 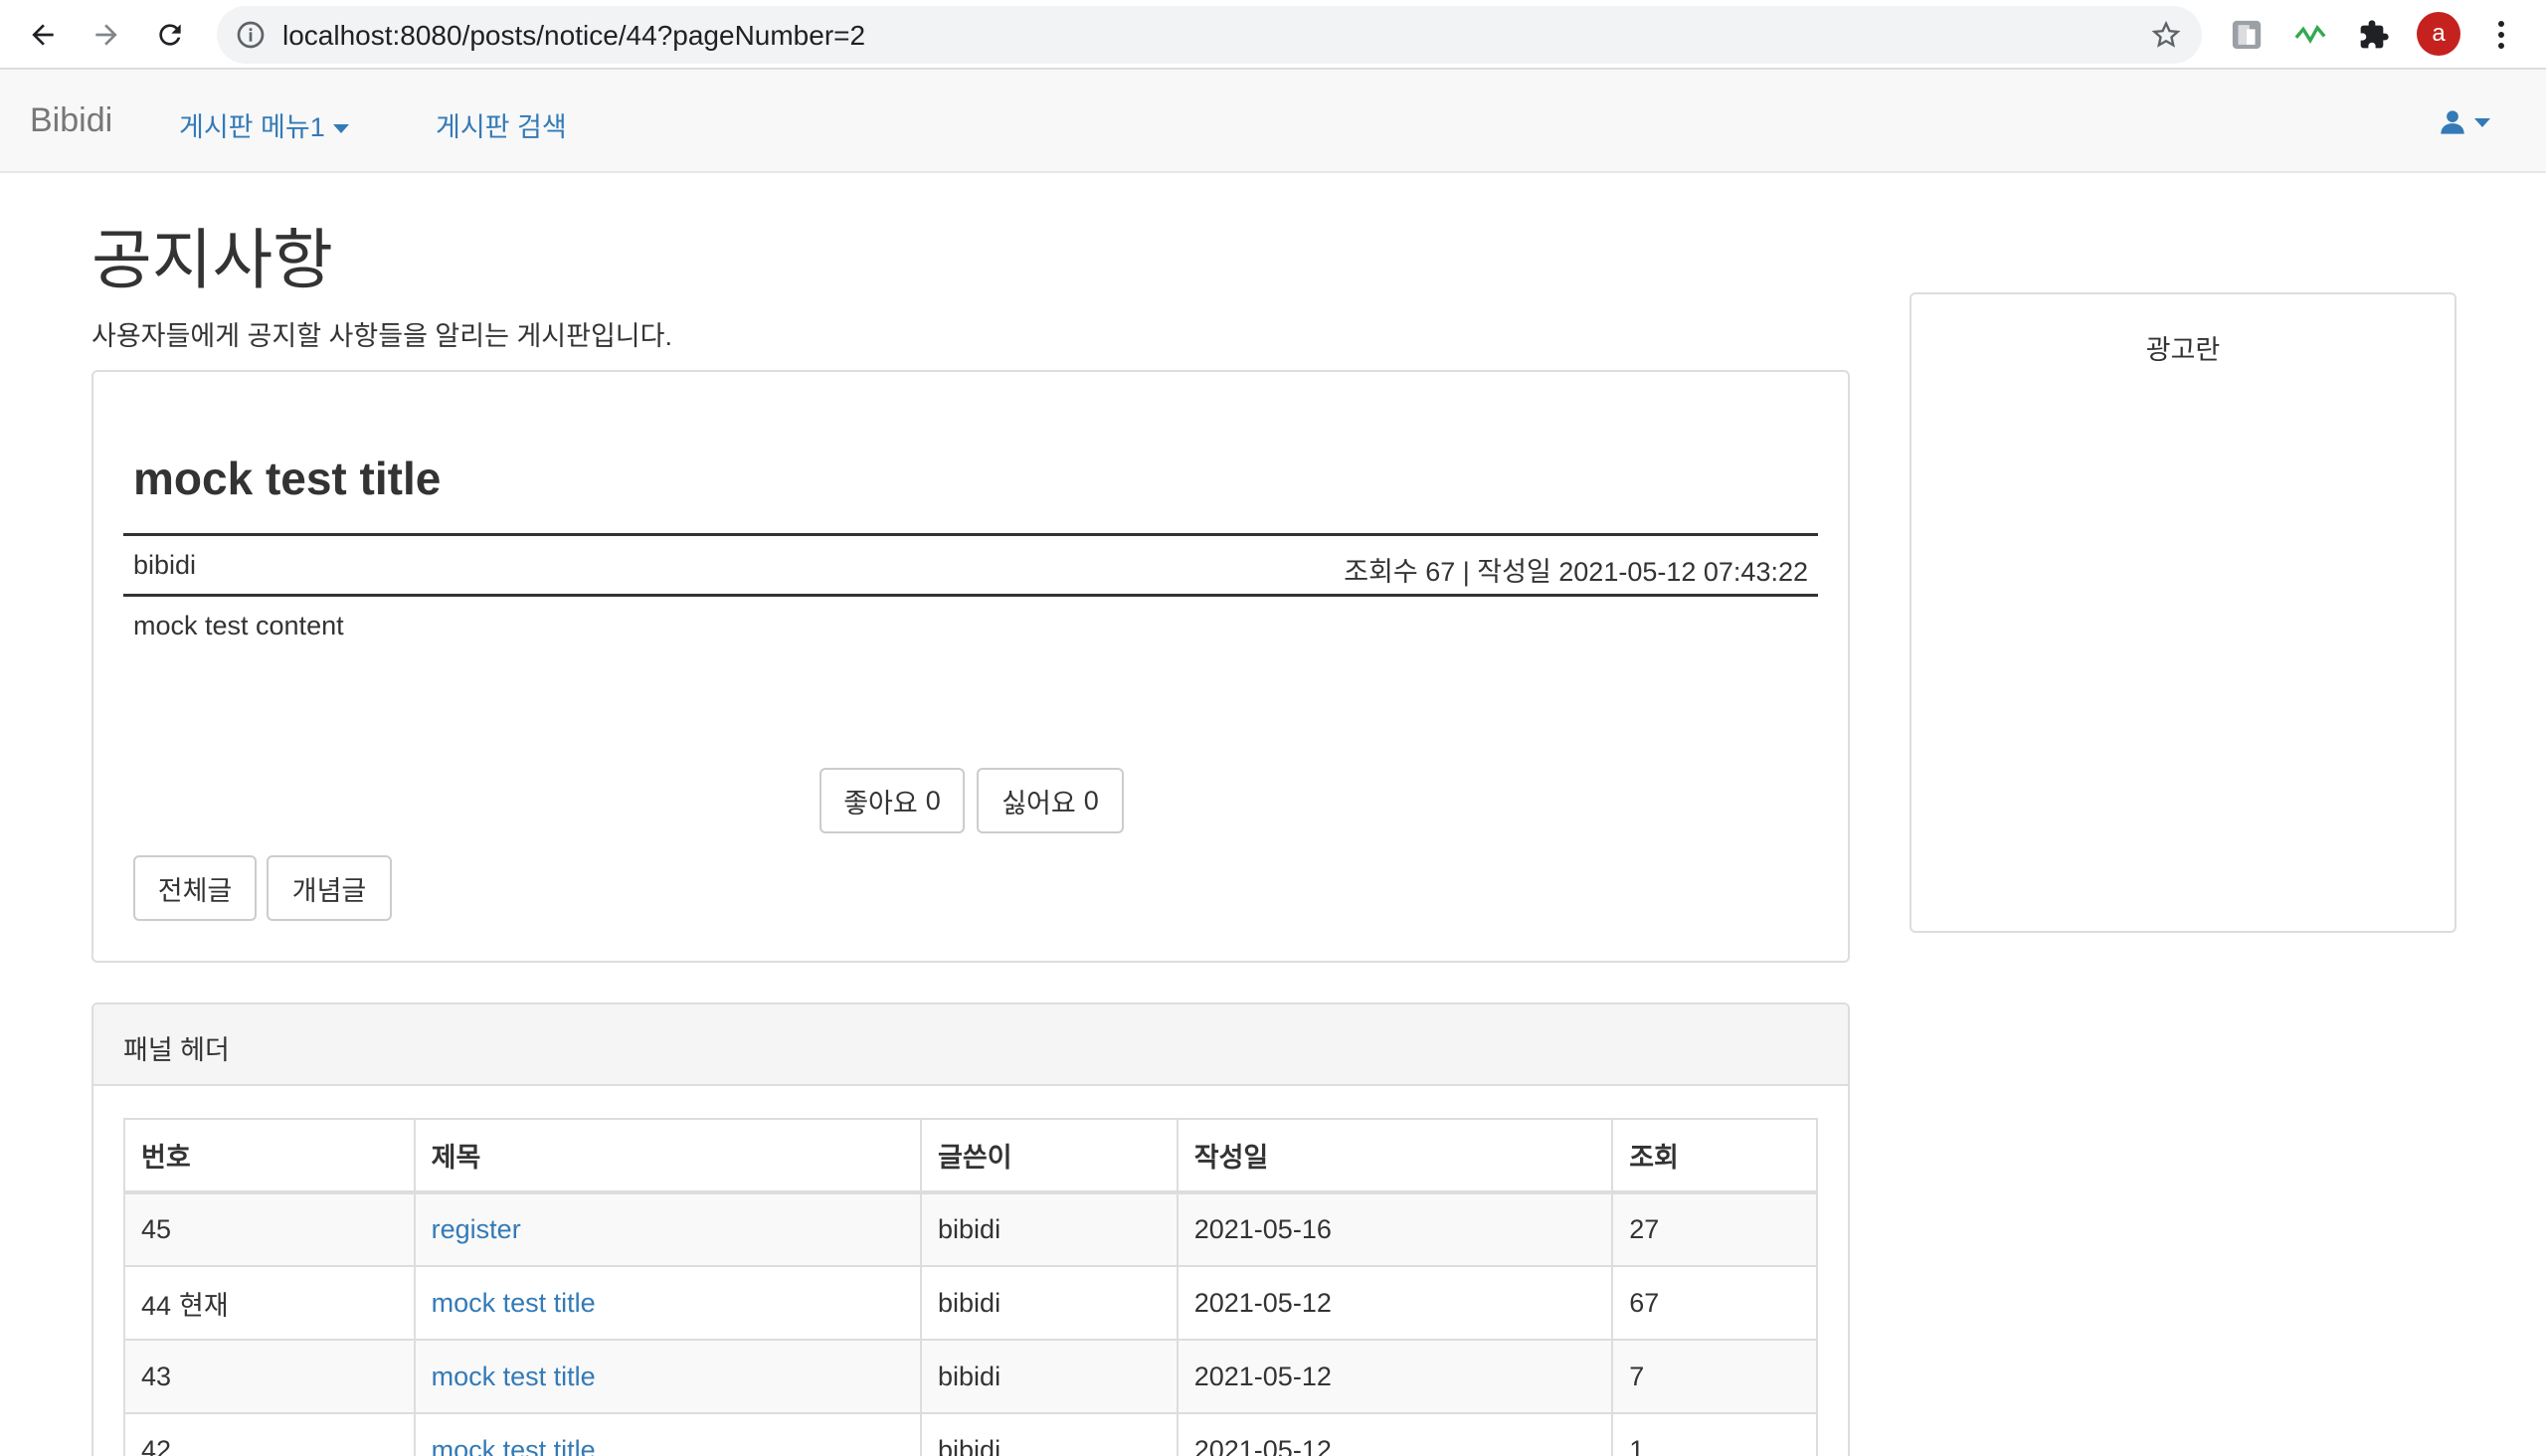 I want to click on back-button, so click(x=43, y=35).